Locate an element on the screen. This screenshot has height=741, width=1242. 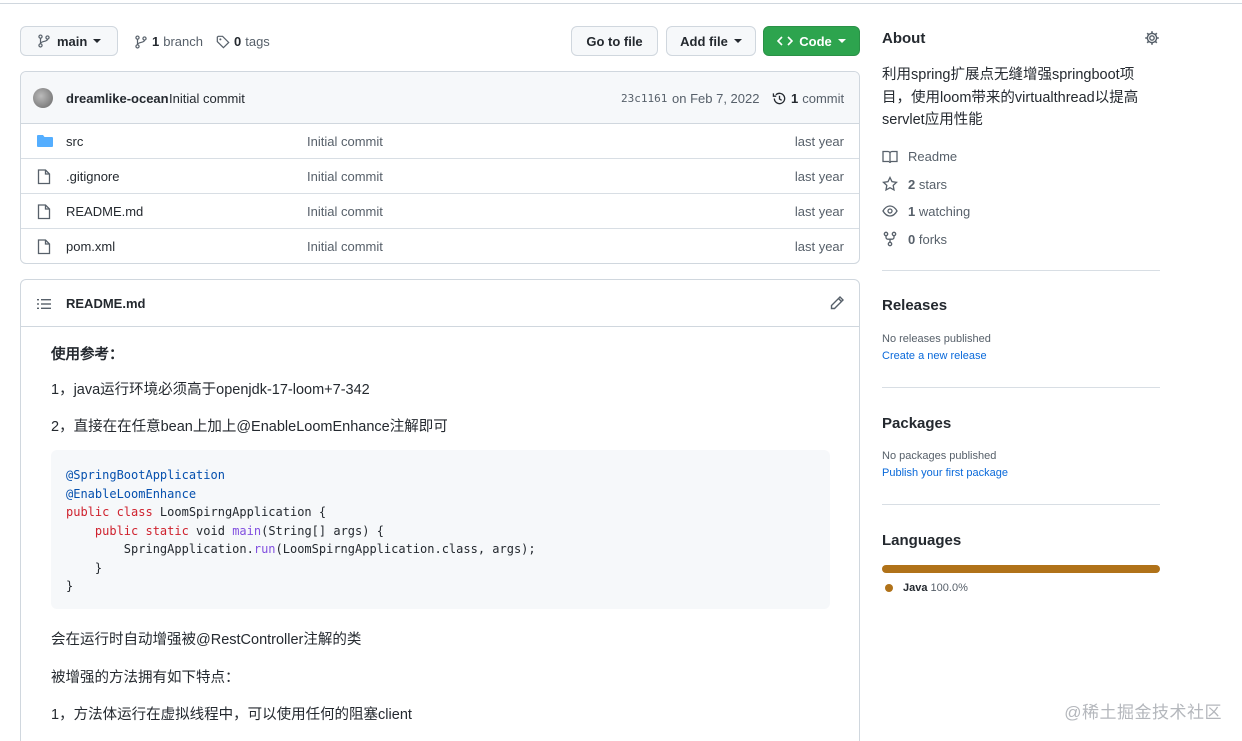
tags-count: 0 is located at coordinates (238, 41).